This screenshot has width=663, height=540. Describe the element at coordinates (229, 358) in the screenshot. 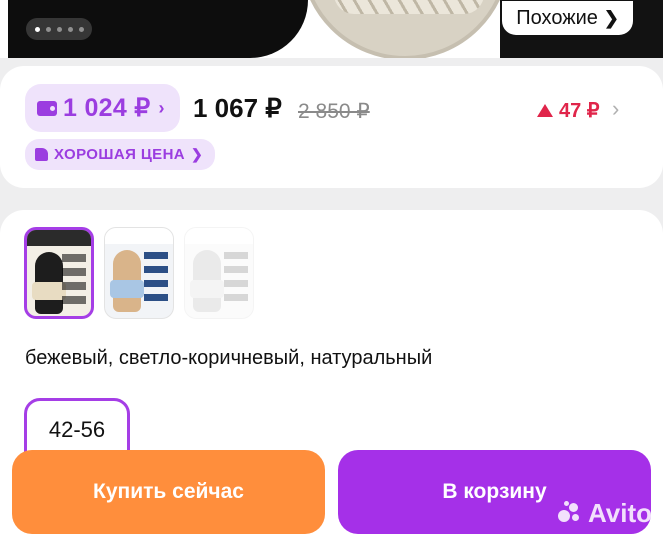

I see `color-description: бежевый, светло-коричневый, натуральный` at that location.